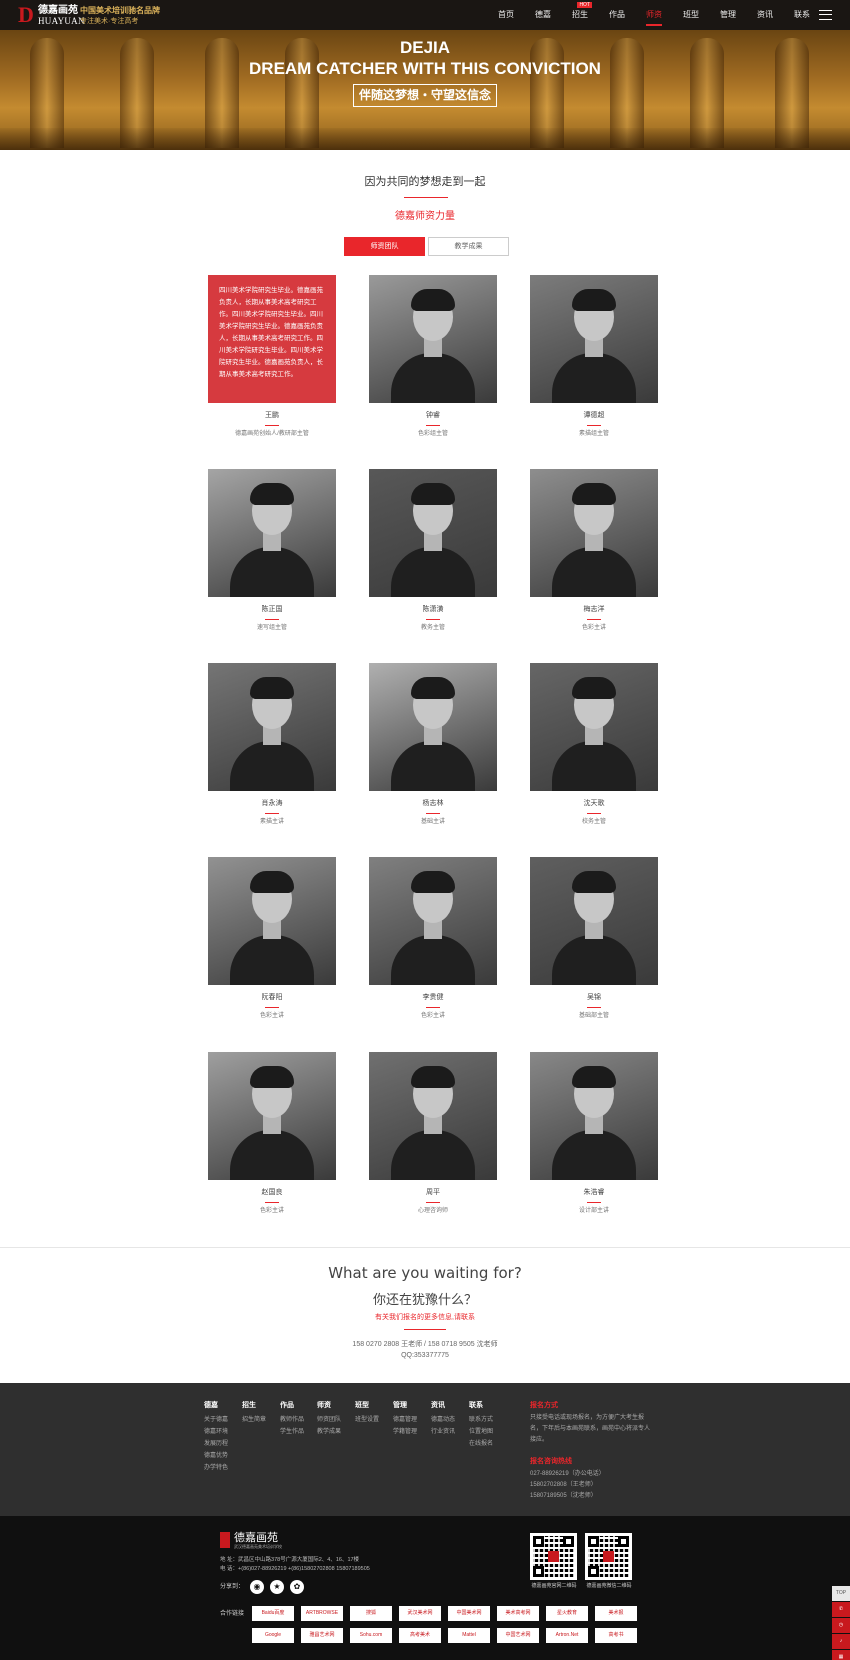 The height and width of the screenshot is (1660, 850). What do you see at coordinates (567, 1613) in the screenshot?
I see `partner-logo: 星火教育` at bounding box center [567, 1613].